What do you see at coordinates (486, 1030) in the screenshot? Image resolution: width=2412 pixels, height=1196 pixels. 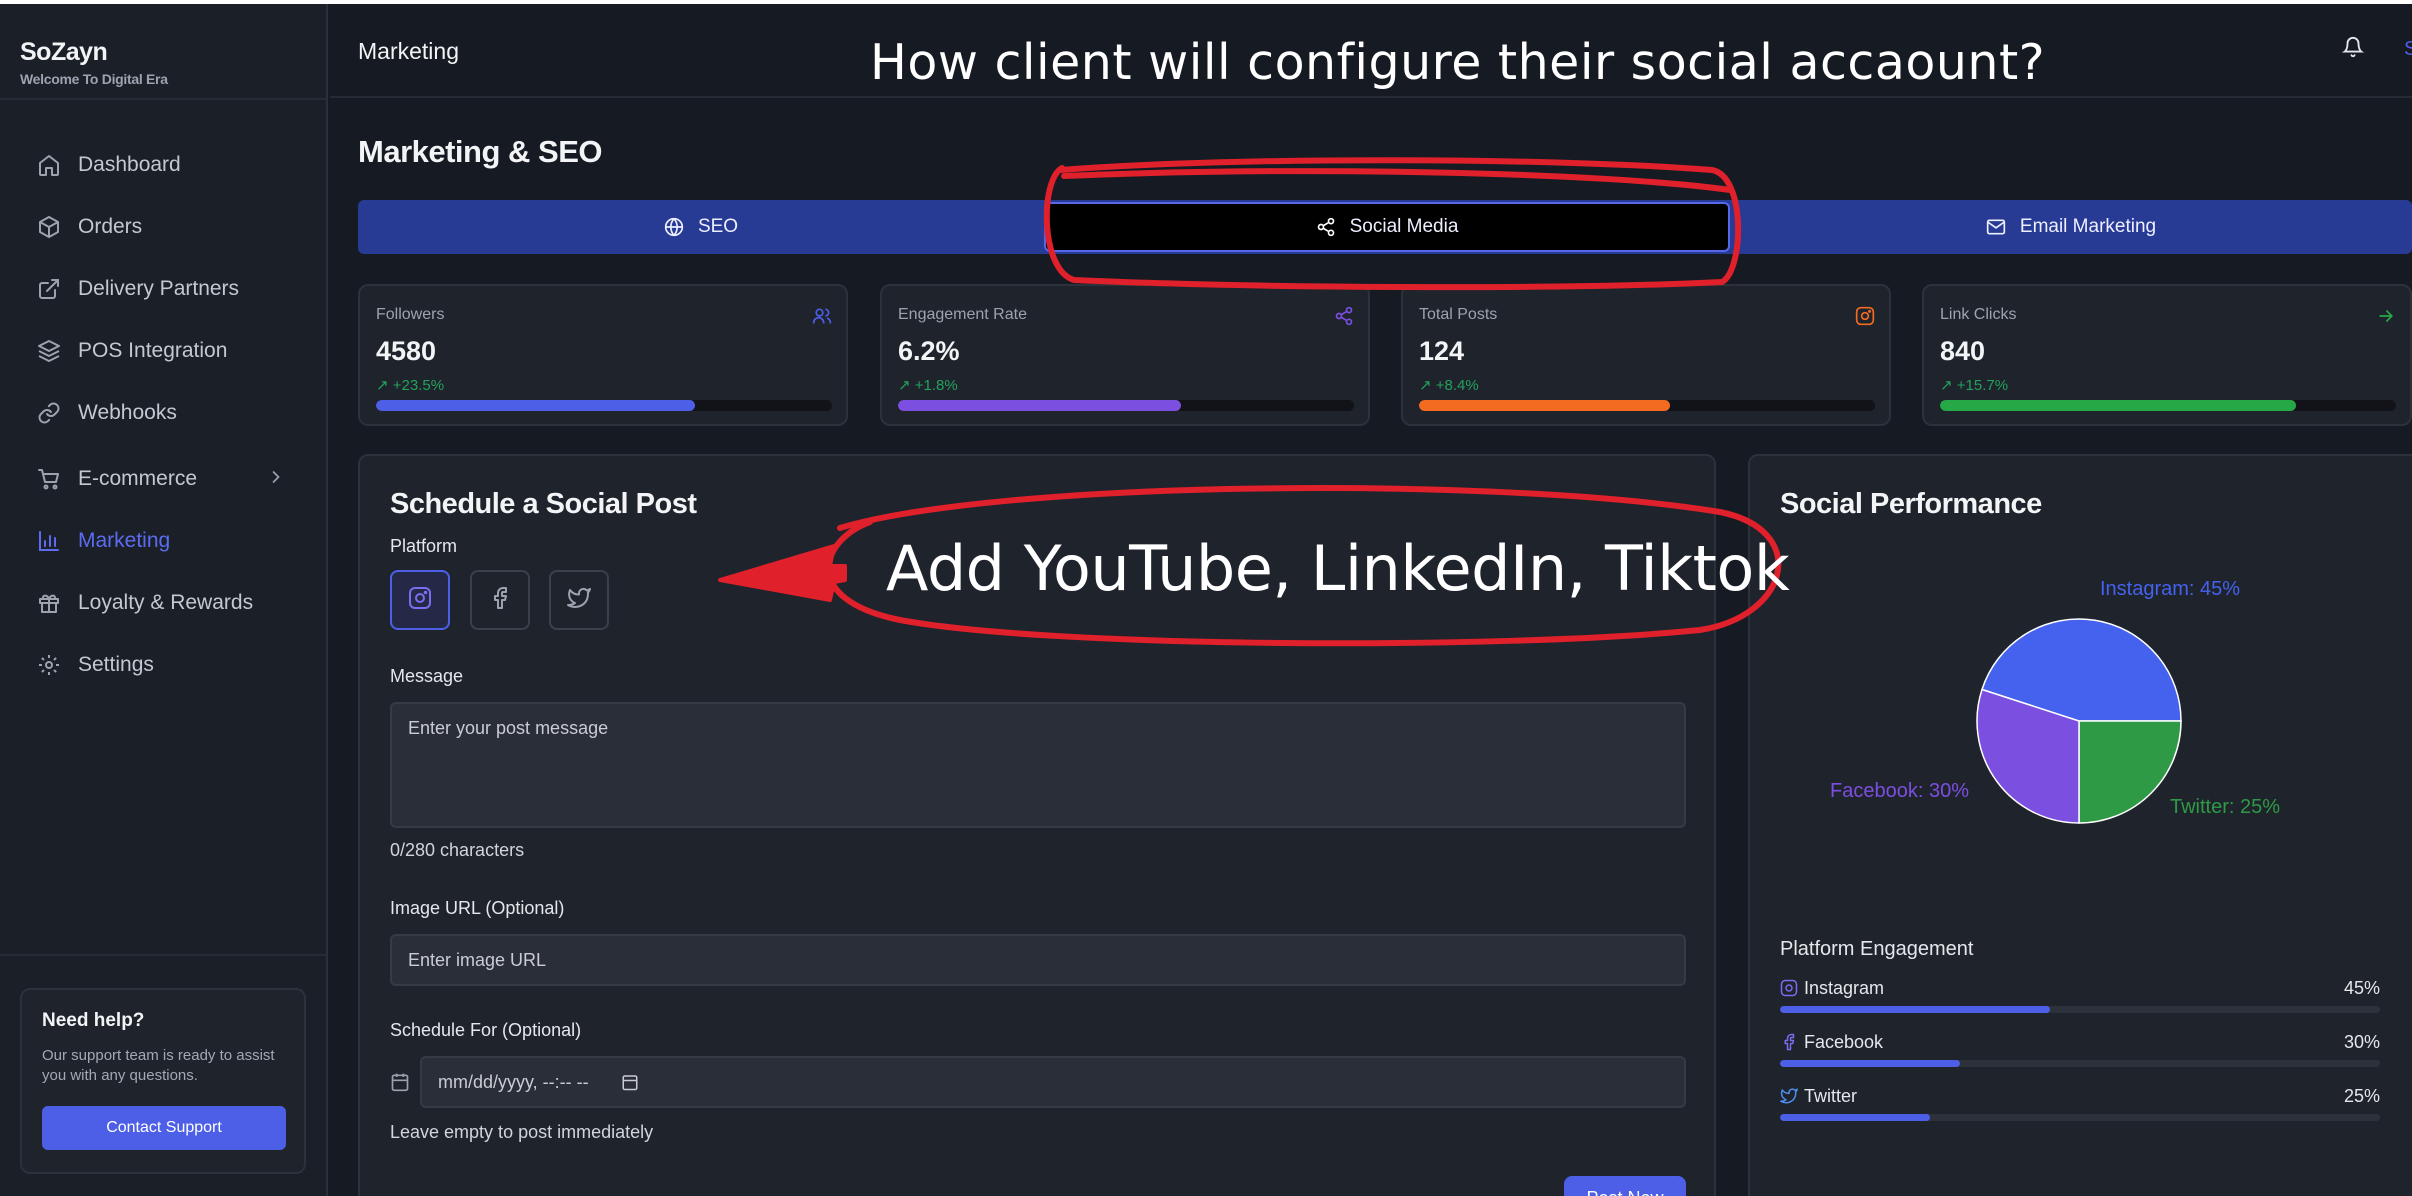 I see `schedule-for-label: Schedule For (Optional)` at bounding box center [486, 1030].